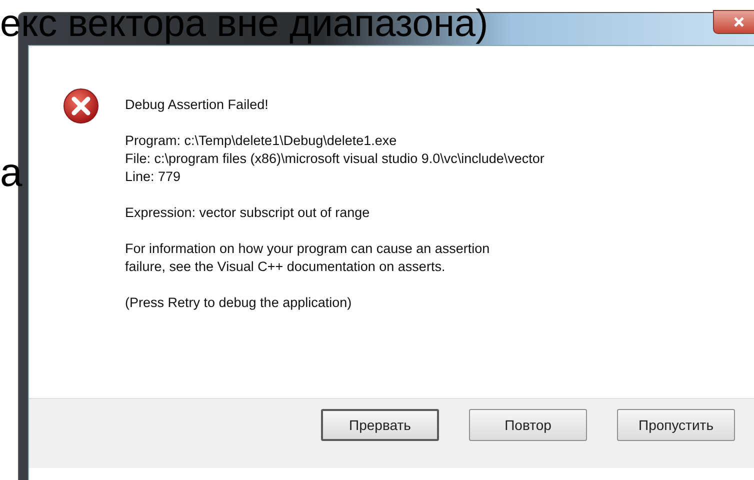  Describe the element at coordinates (380, 425) in the screenshot. I see `dialog-button: Прервать` at that location.